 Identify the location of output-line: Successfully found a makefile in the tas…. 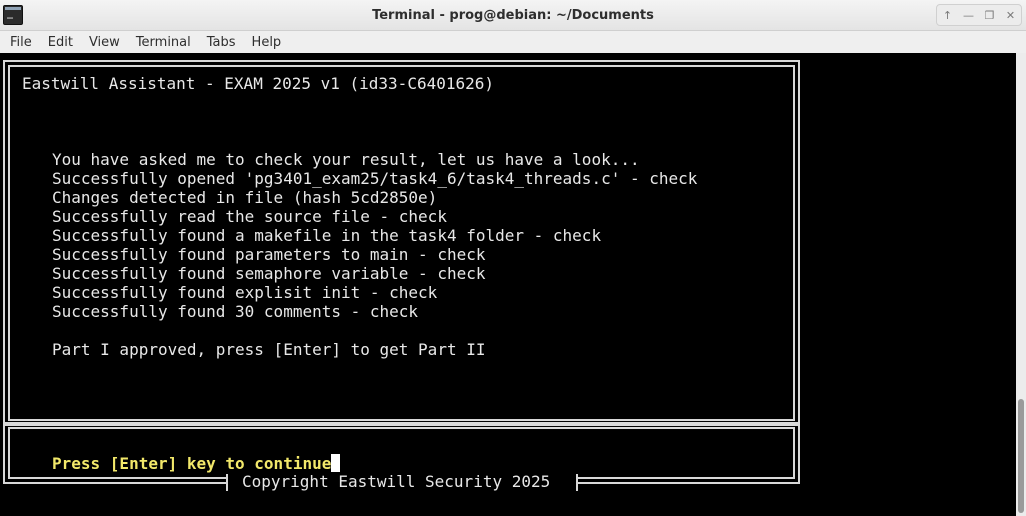
(327, 235).